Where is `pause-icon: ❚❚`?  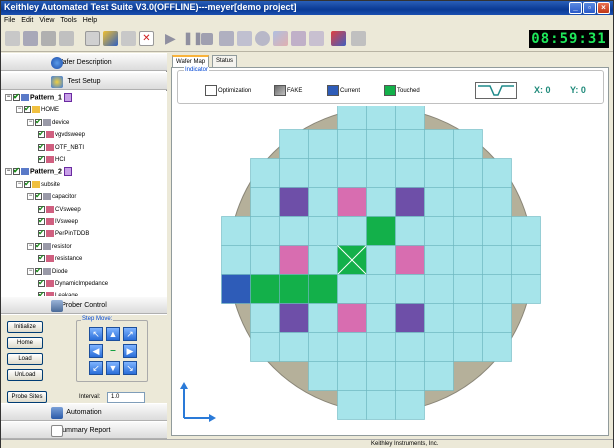 pause-icon: ❚❚ is located at coordinates (193, 38).